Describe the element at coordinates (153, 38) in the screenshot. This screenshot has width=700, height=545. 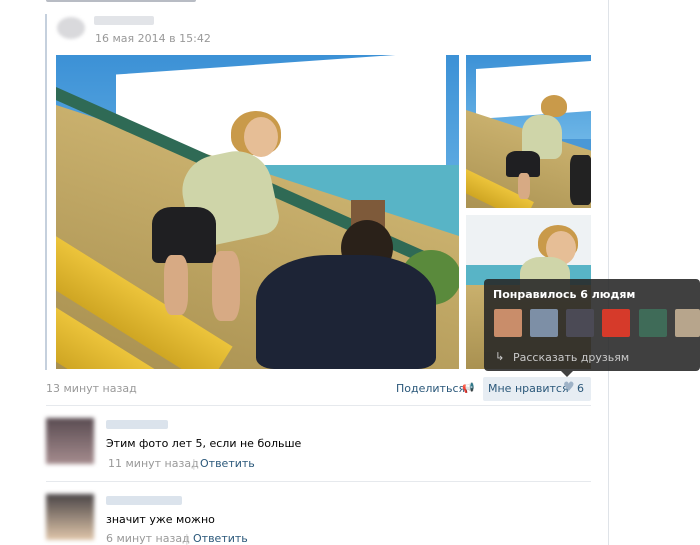
I see `post-date: 16 мая 2014 в 15:42` at that location.